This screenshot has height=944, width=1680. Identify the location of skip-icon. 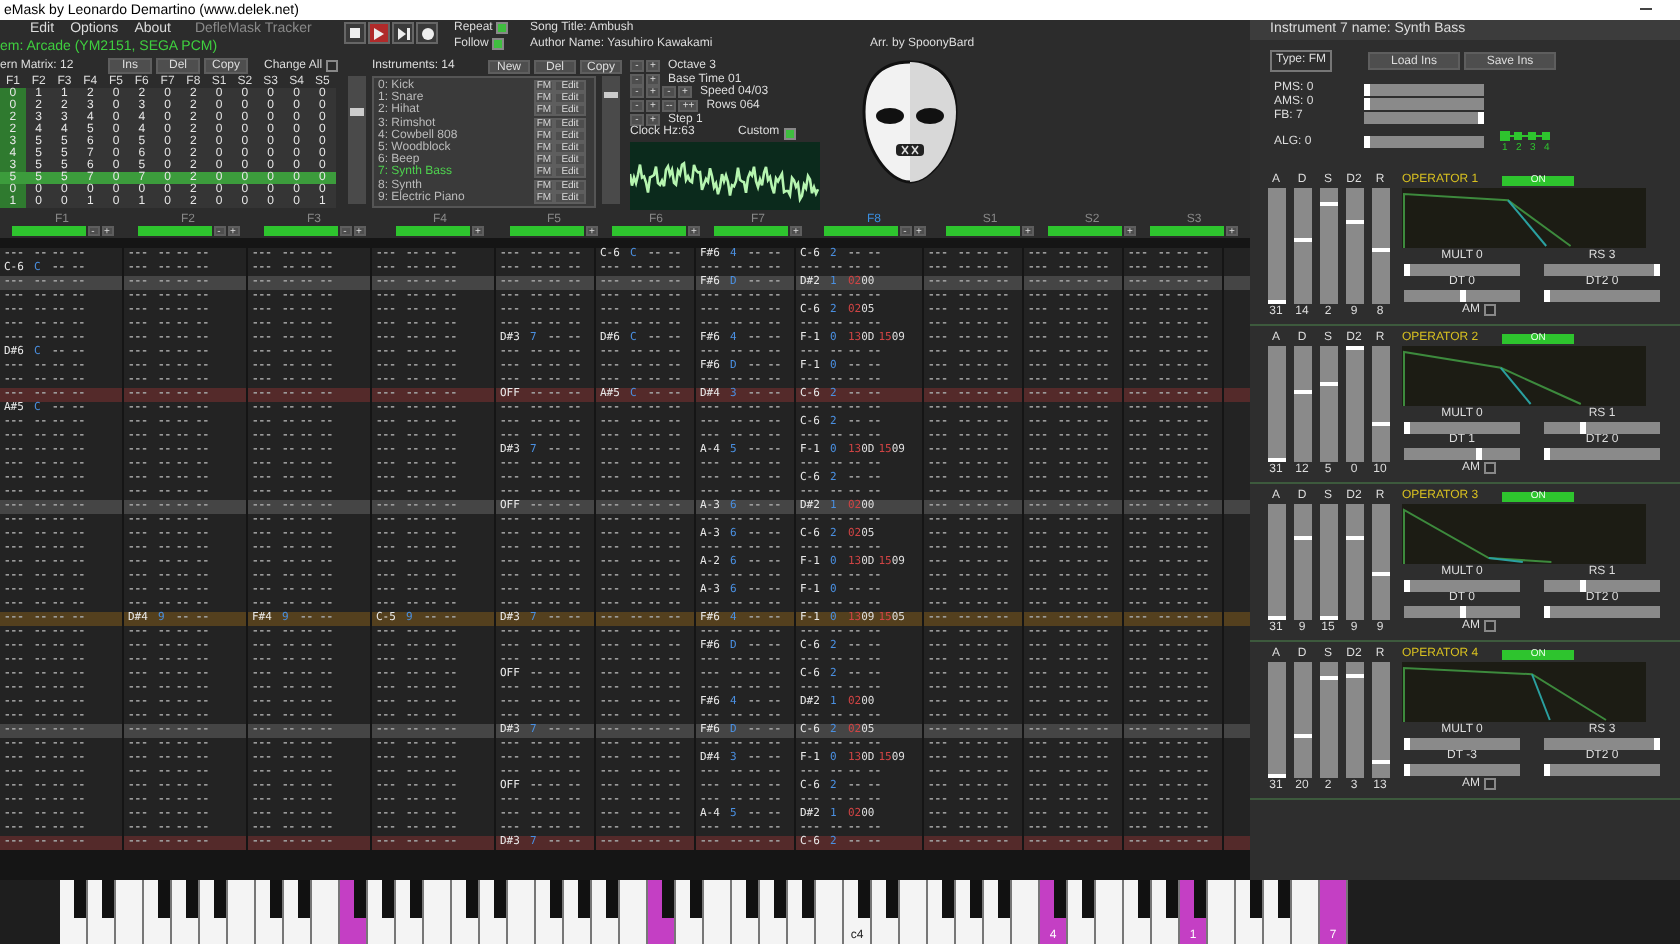
(403, 33).